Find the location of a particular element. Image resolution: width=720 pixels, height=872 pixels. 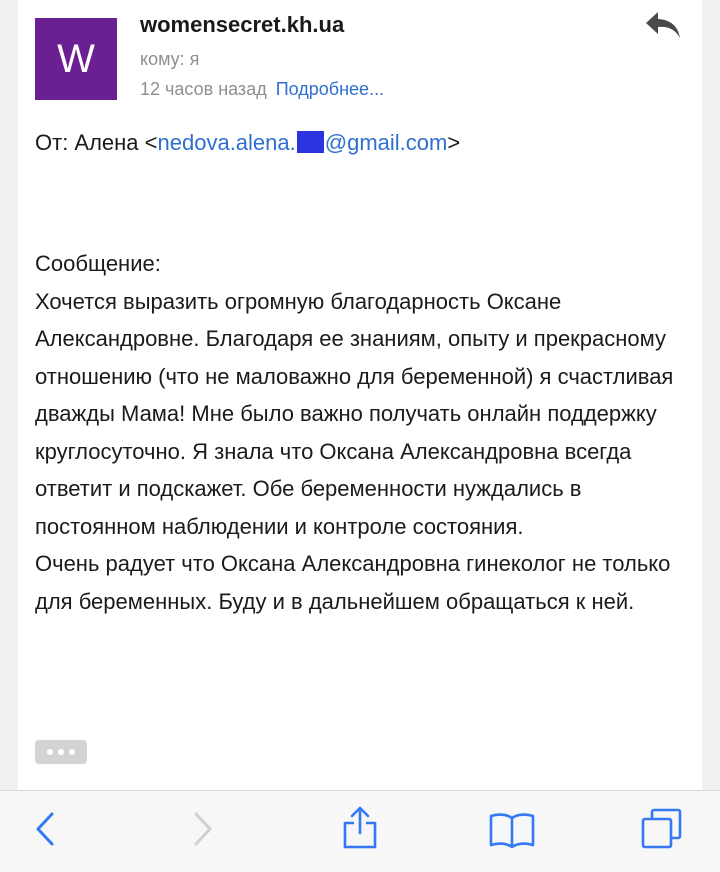

email-time: 12 часов назад is located at coordinates (203, 89).